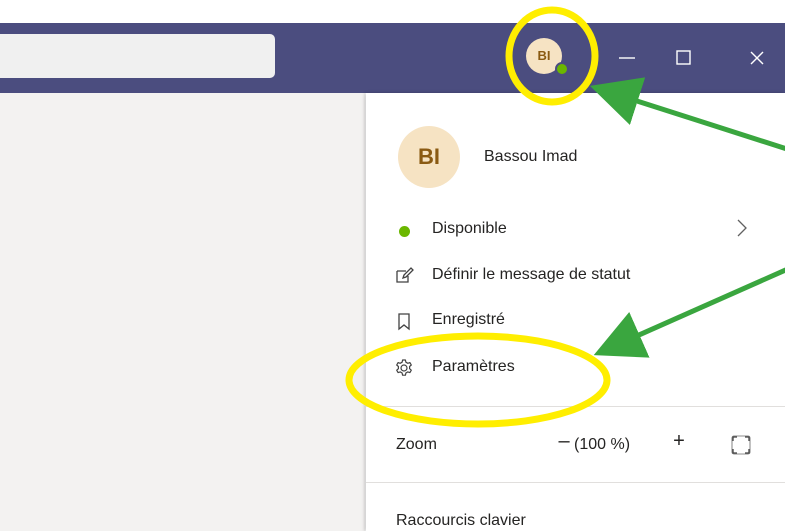  I want to click on profile-name: Bassou Imad, so click(531, 156).